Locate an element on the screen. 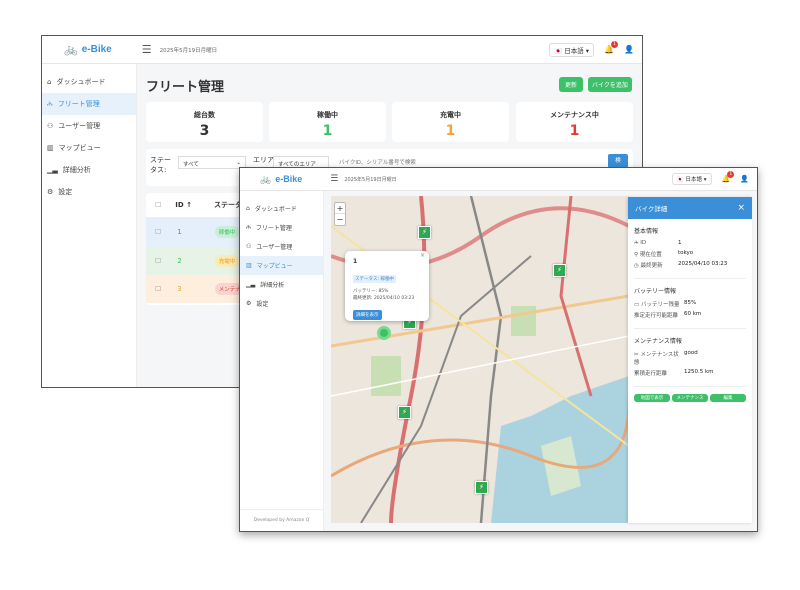 The height and width of the screenshot is (590, 800). page-title: フリート管理 is located at coordinates (185, 87).